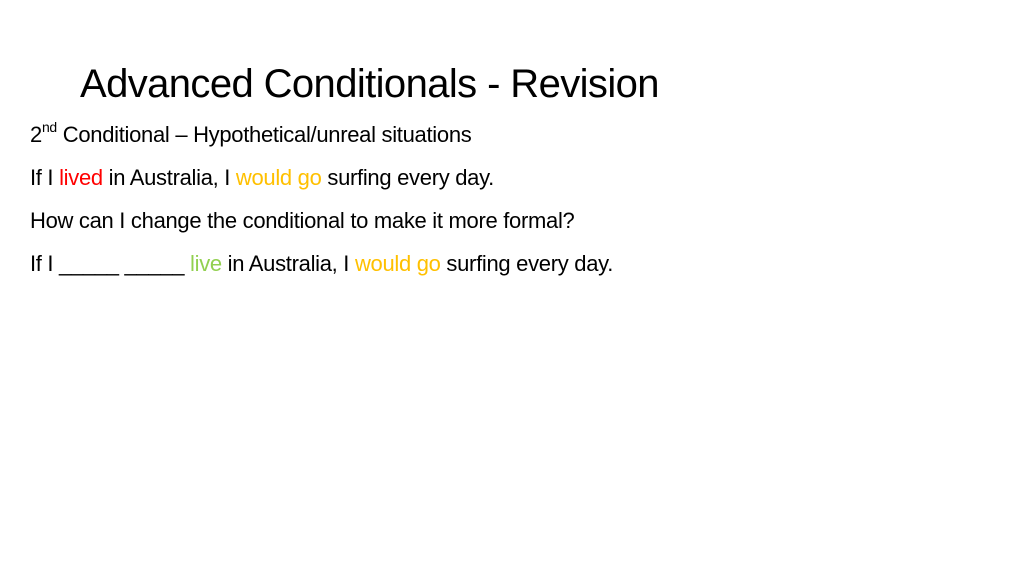 The height and width of the screenshot is (576, 1024). I want to click on slide-title: Advanced Conditionals - Revision, so click(370, 84).